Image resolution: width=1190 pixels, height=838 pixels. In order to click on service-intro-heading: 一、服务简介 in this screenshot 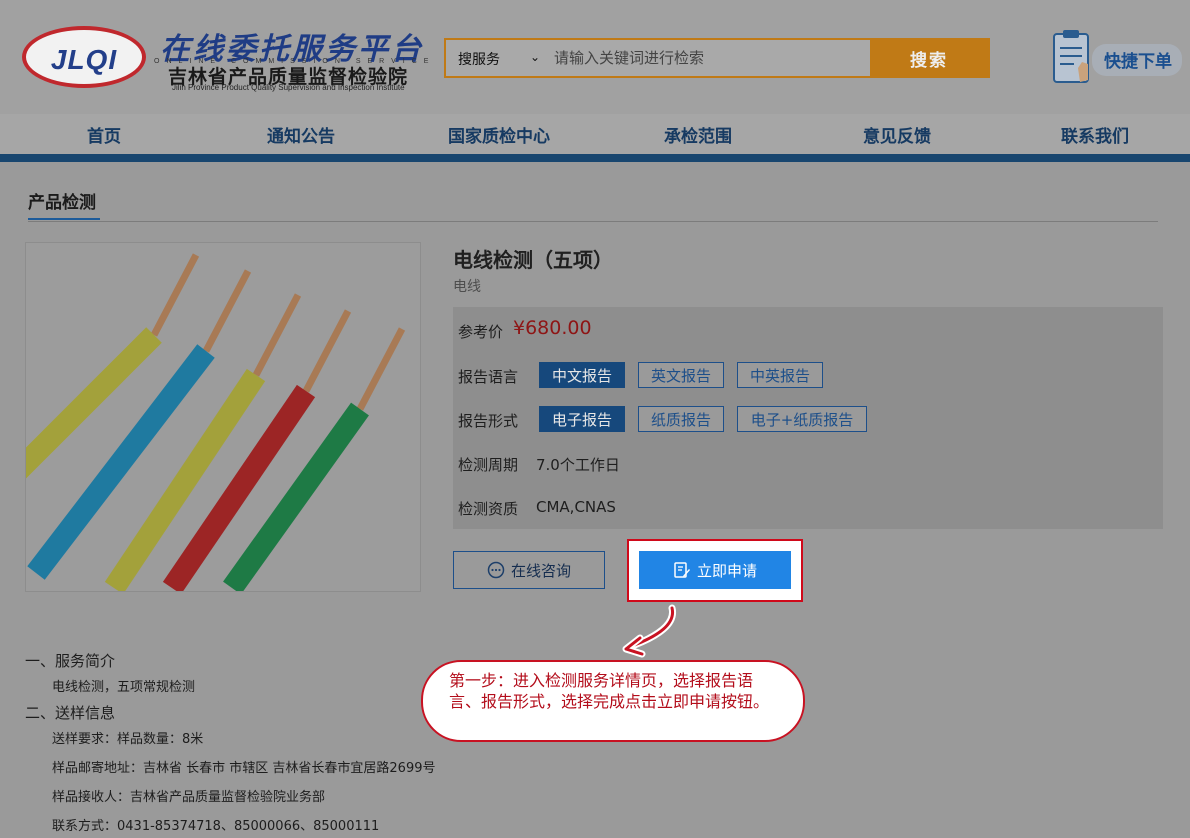, I will do `click(70, 661)`.